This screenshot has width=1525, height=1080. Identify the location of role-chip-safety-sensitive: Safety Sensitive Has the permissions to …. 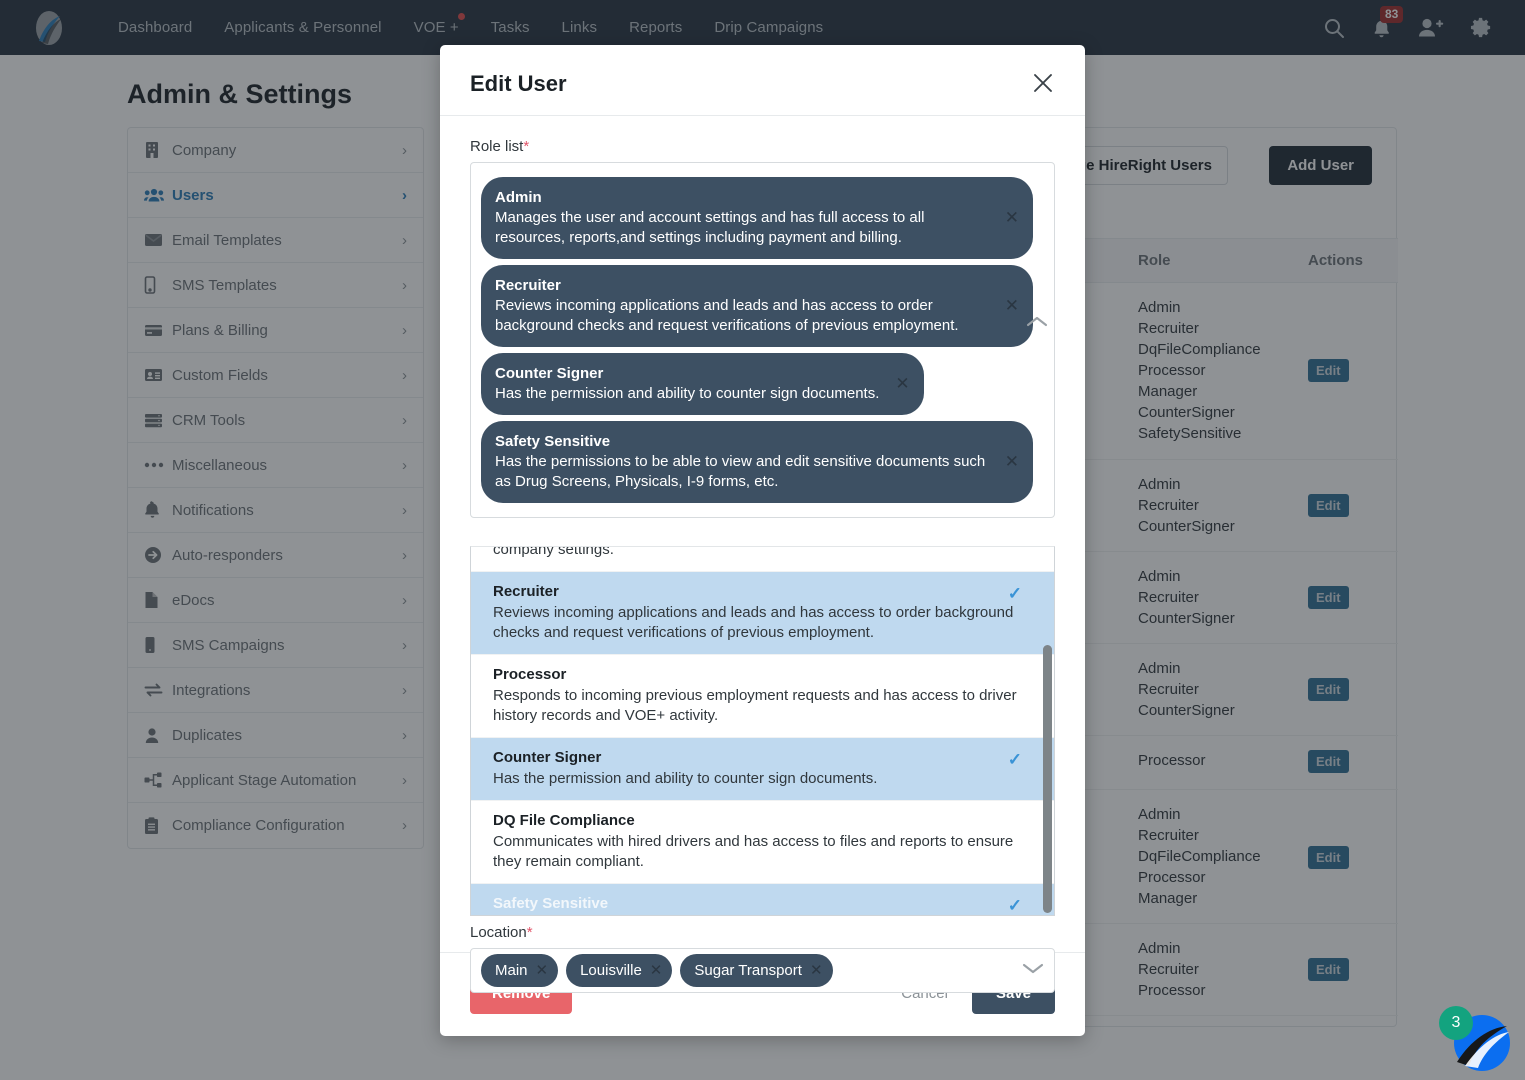
(757, 462).